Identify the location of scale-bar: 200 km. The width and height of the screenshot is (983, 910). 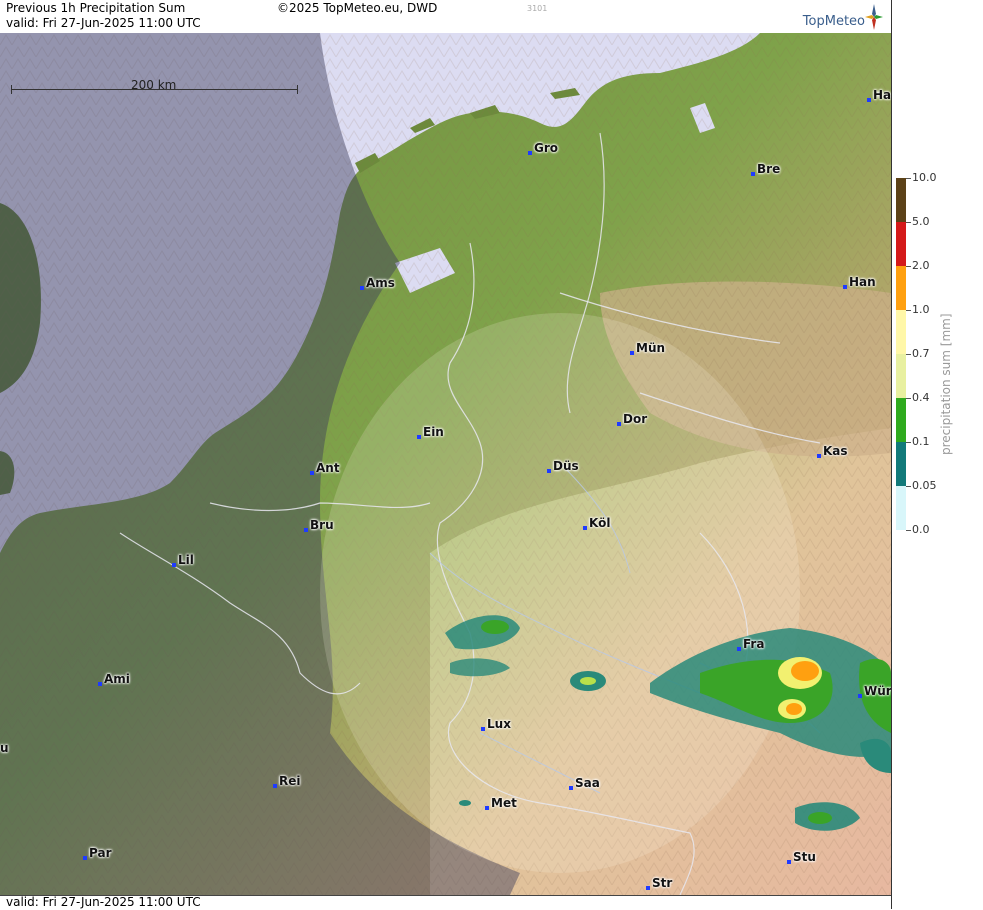
(154, 87).